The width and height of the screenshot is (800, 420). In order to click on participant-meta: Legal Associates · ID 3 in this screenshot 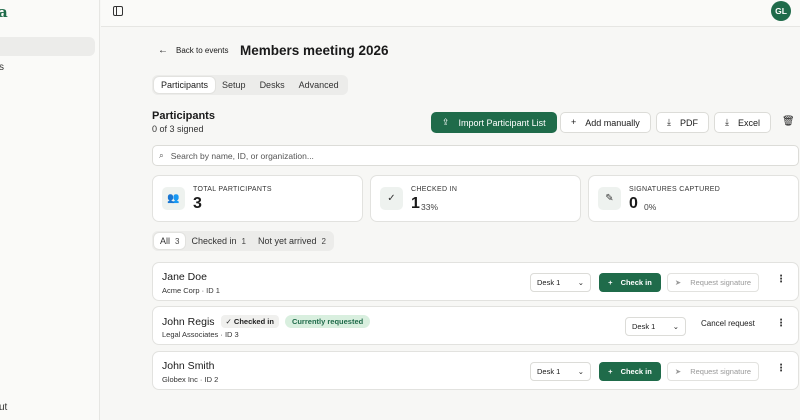, I will do `click(200, 334)`.